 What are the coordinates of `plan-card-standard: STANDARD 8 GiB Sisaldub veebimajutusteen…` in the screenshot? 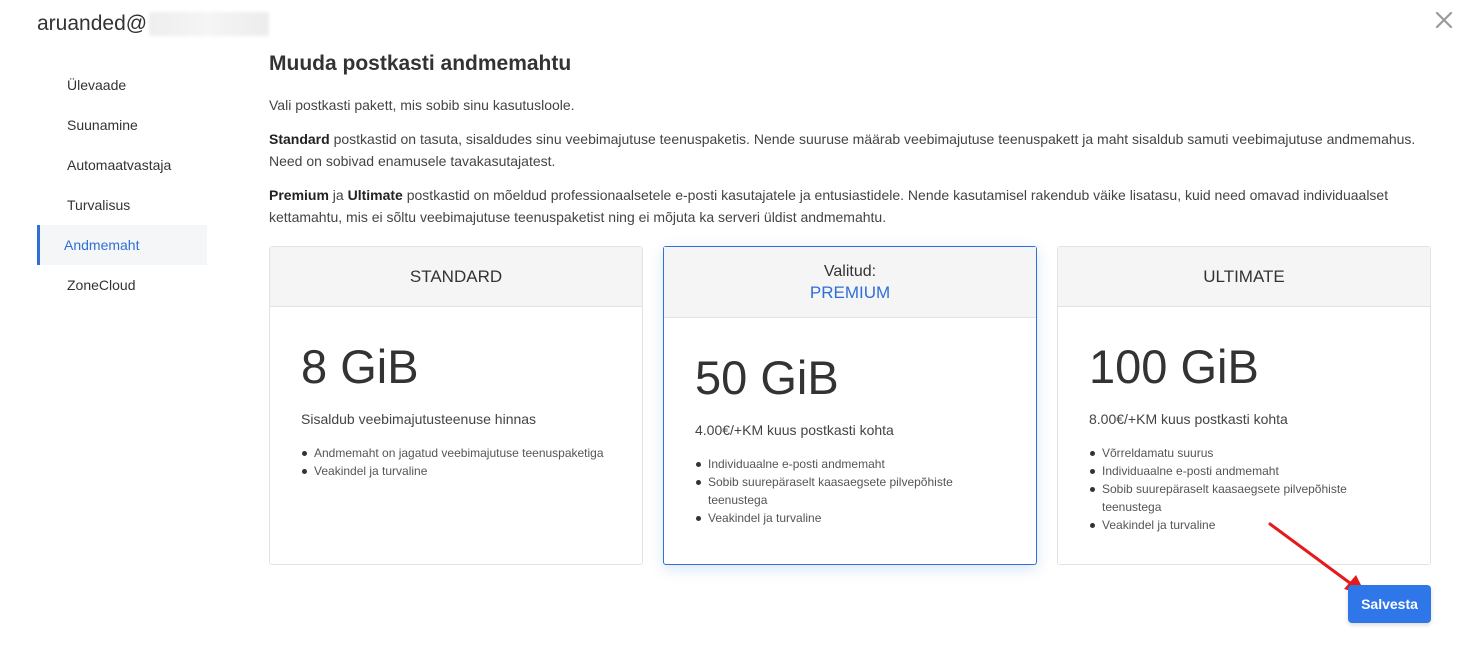 It's located at (456, 405).